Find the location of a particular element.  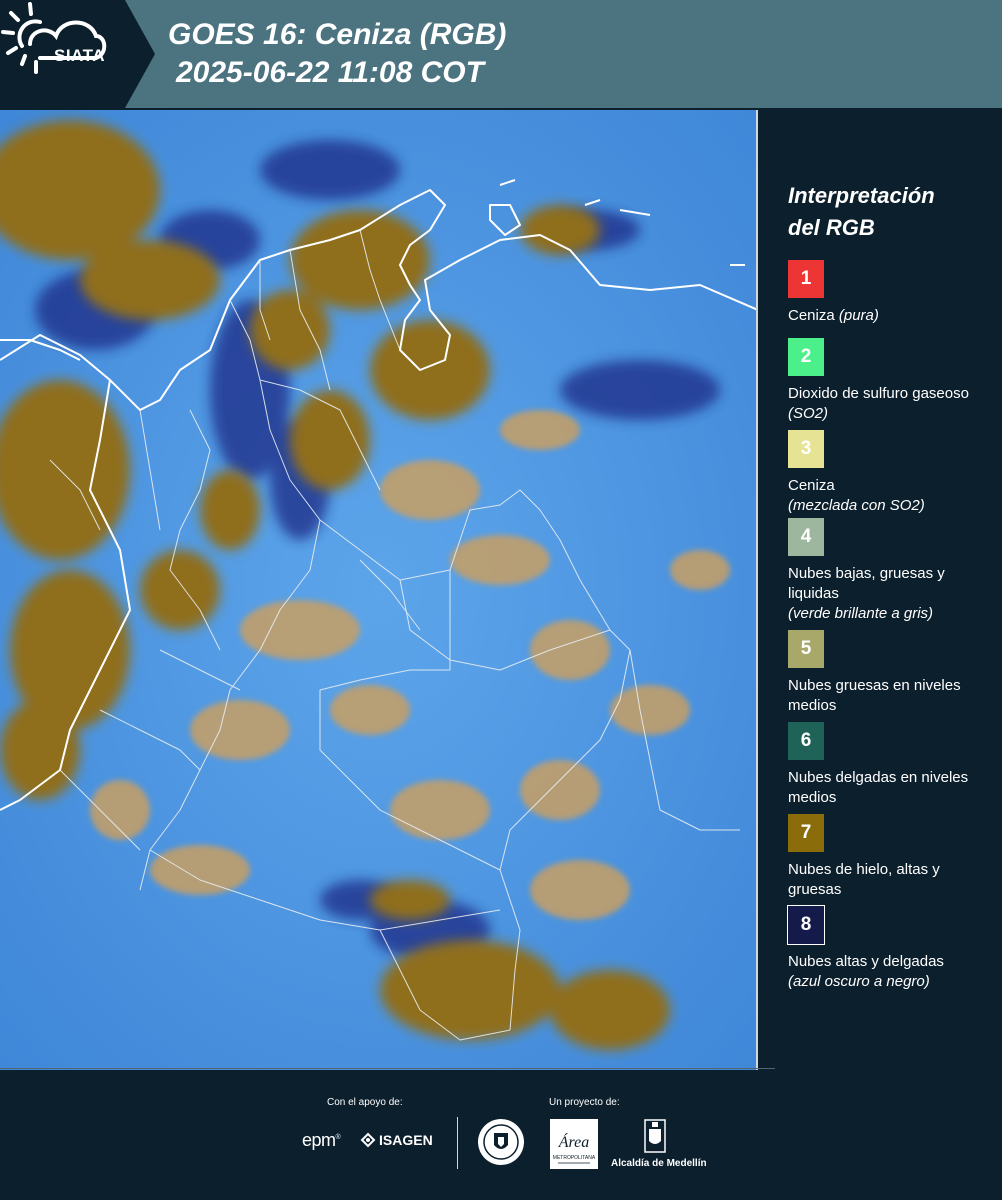

legend-label-note: (azul oscuro a negro) is located at coordinates (859, 981).